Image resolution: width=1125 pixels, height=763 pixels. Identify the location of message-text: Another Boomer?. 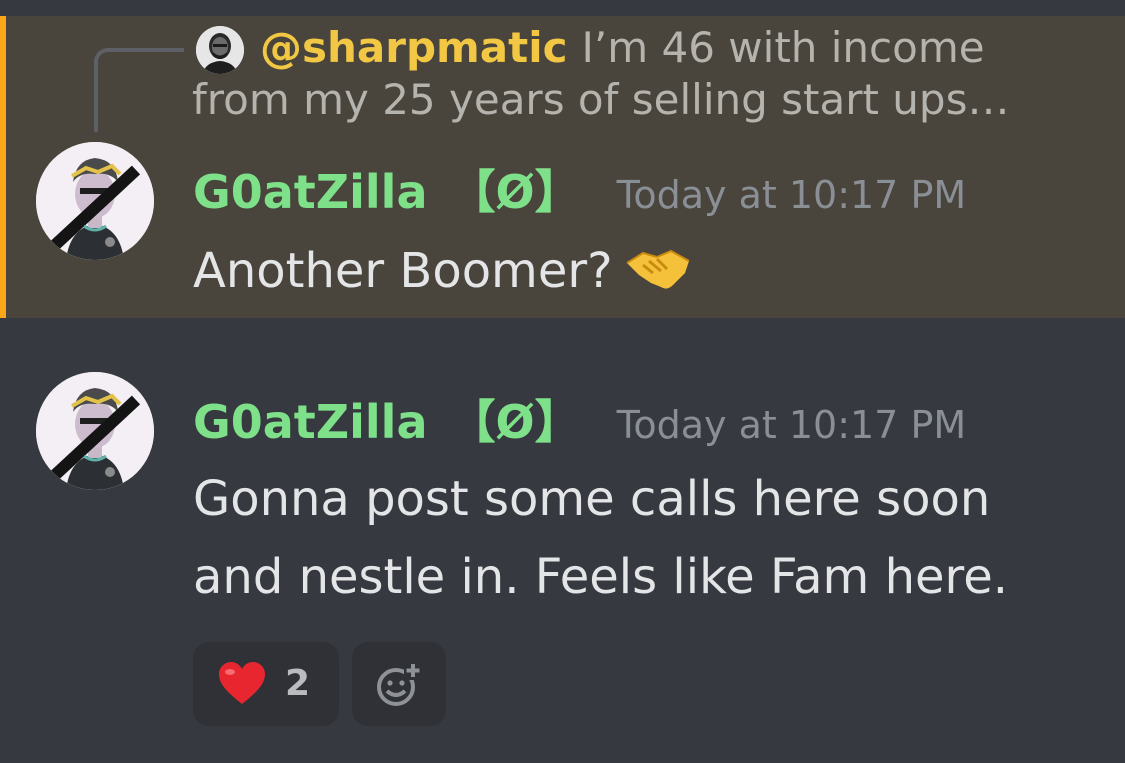
(403, 271).